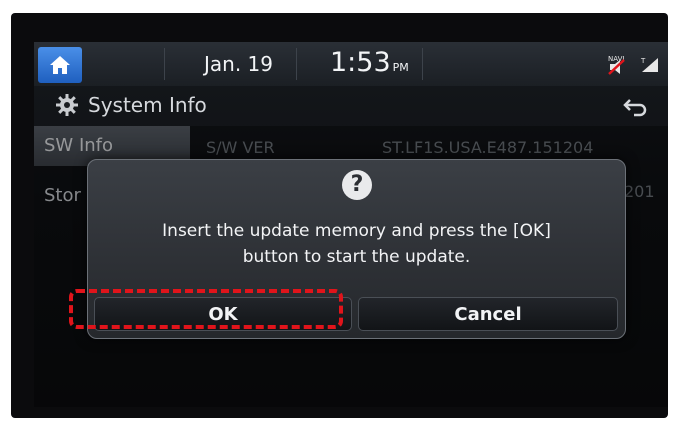 This screenshot has width=678, height=425. I want to click on clock-ampm: PM, so click(400, 67).